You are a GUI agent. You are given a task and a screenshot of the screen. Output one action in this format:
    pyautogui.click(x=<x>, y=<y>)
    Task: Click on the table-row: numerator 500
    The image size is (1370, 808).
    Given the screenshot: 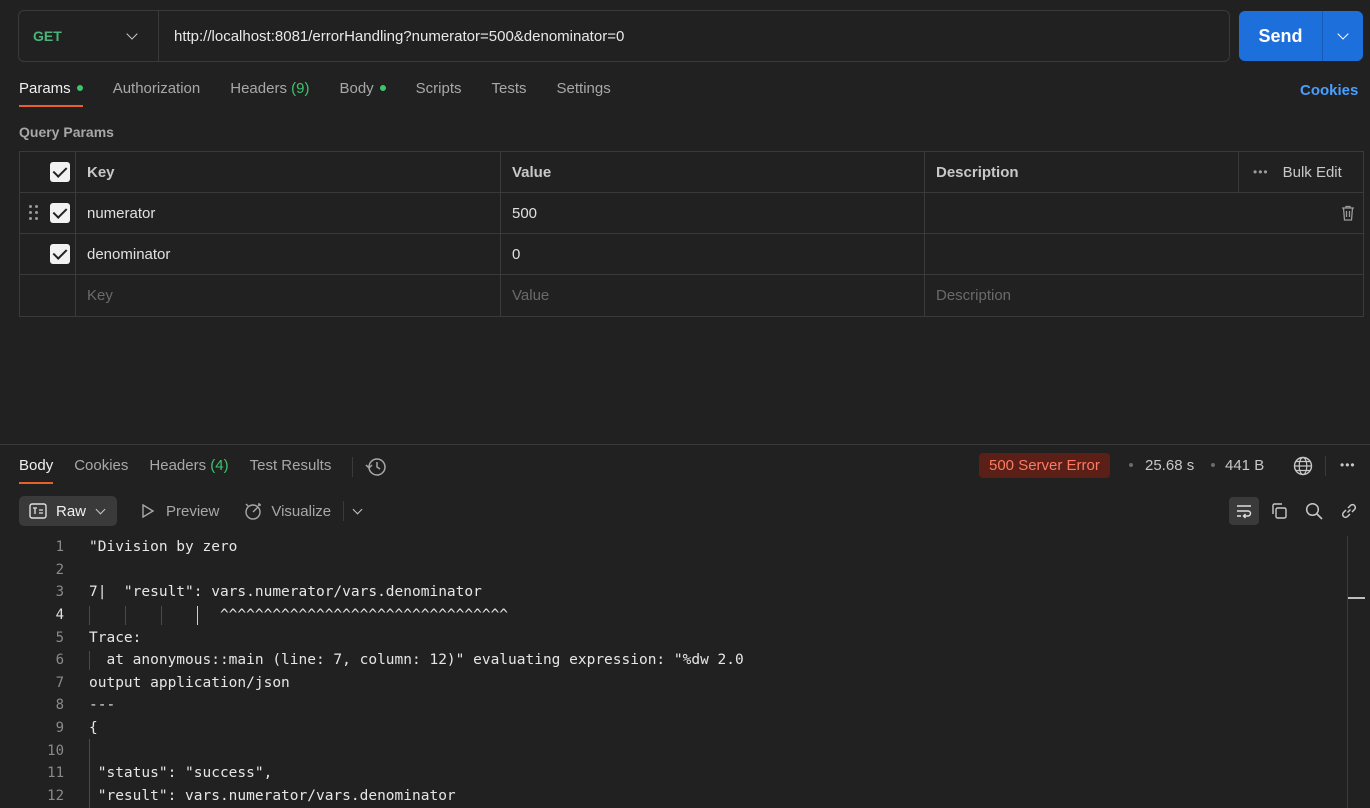 What is the action you would take?
    pyautogui.click(x=691, y=213)
    